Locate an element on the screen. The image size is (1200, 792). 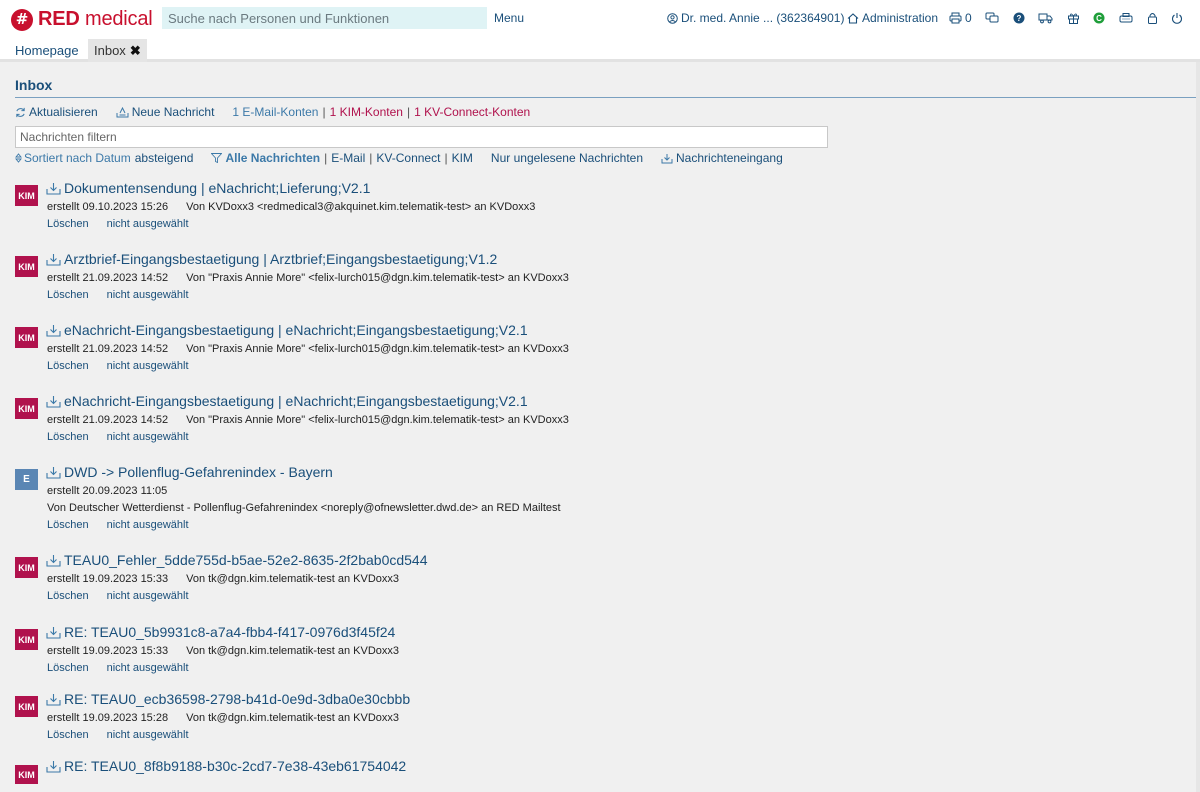
incoming-messages-label: Nachrichteneingang is located at coordinates (729, 158).